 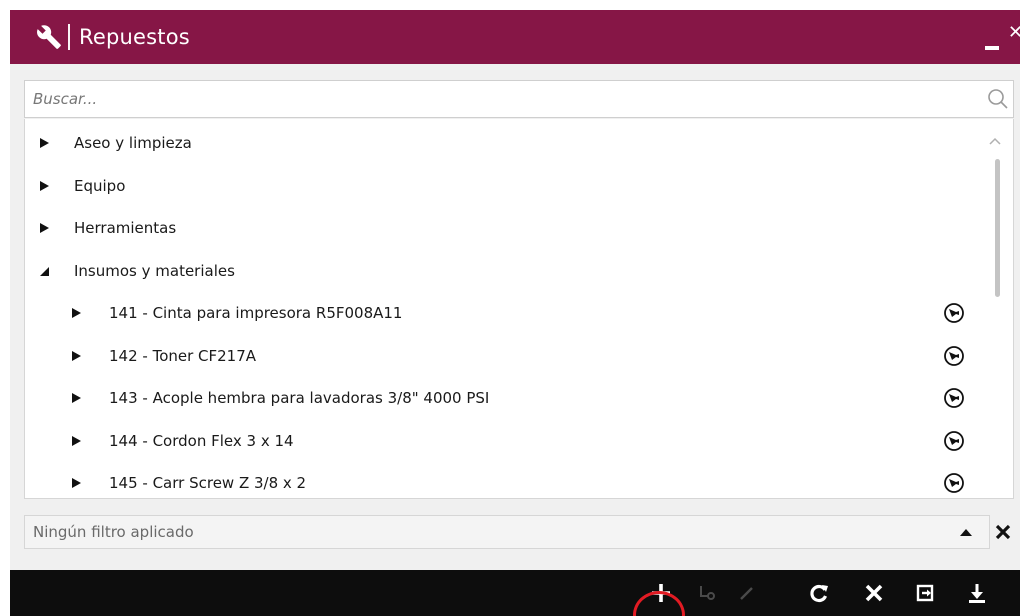 What do you see at coordinates (49, 37) in the screenshot?
I see `wrench-icon` at bounding box center [49, 37].